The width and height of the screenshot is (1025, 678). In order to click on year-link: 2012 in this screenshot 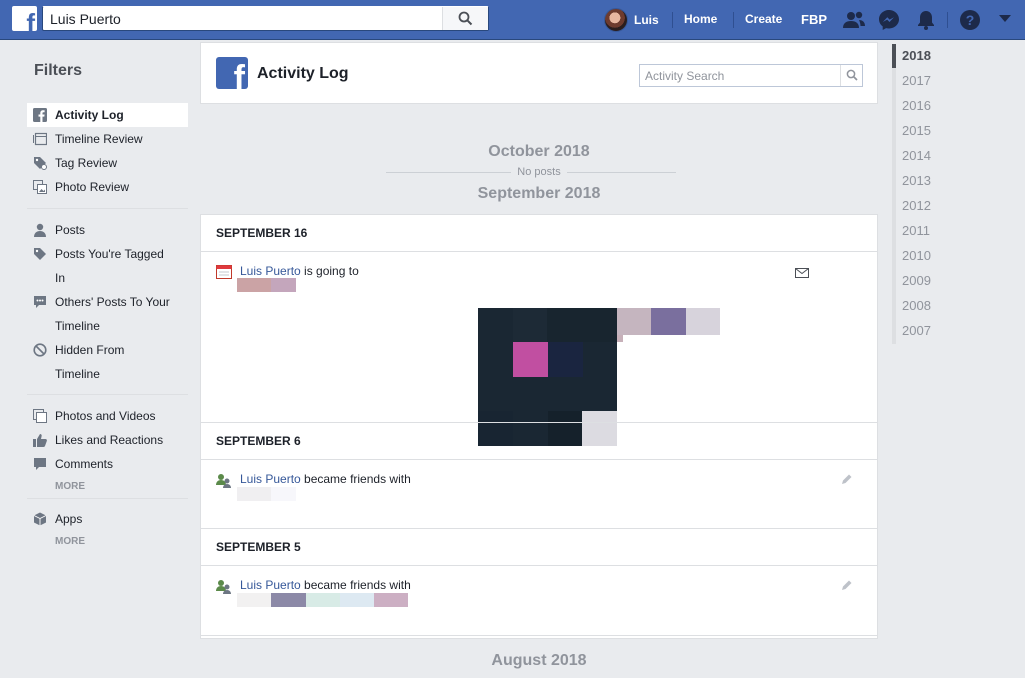, I will do `click(916, 205)`.